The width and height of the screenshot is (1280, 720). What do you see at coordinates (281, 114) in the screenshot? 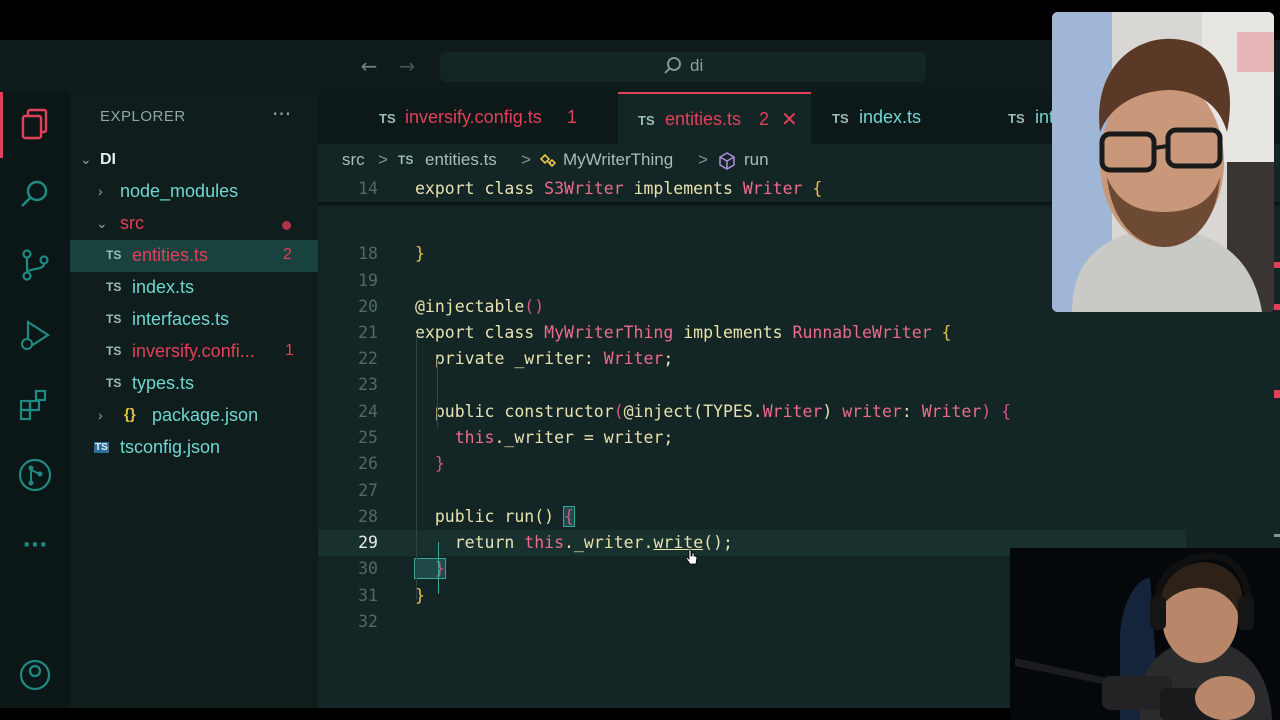
I see `more-actions-icon: ···` at bounding box center [281, 114].